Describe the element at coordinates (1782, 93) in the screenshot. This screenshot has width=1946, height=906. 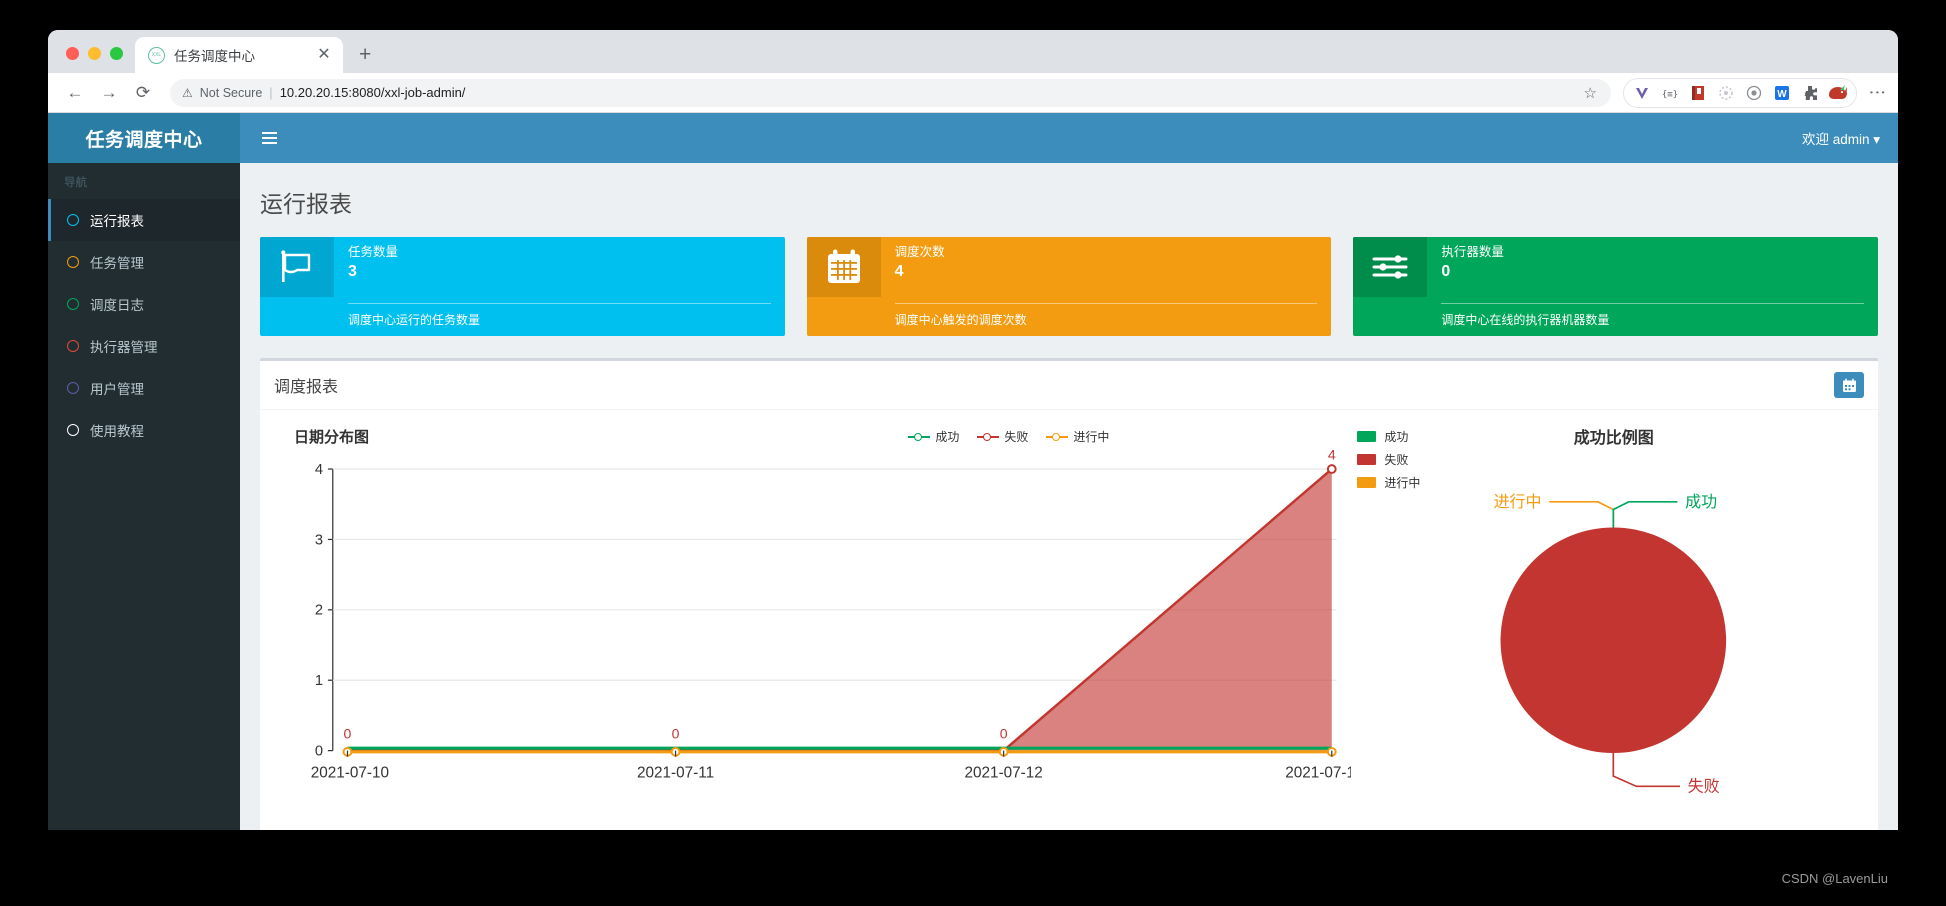
I see `w-blue-icon: W` at that location.